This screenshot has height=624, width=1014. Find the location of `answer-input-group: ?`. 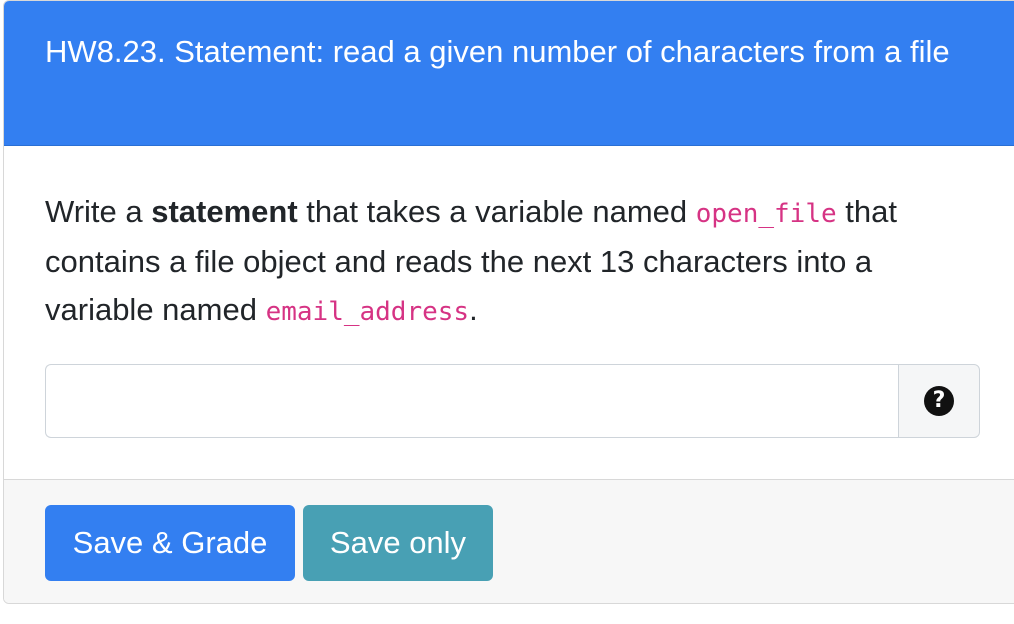

answer-input-group: ? is located at coordinates (512, 401).